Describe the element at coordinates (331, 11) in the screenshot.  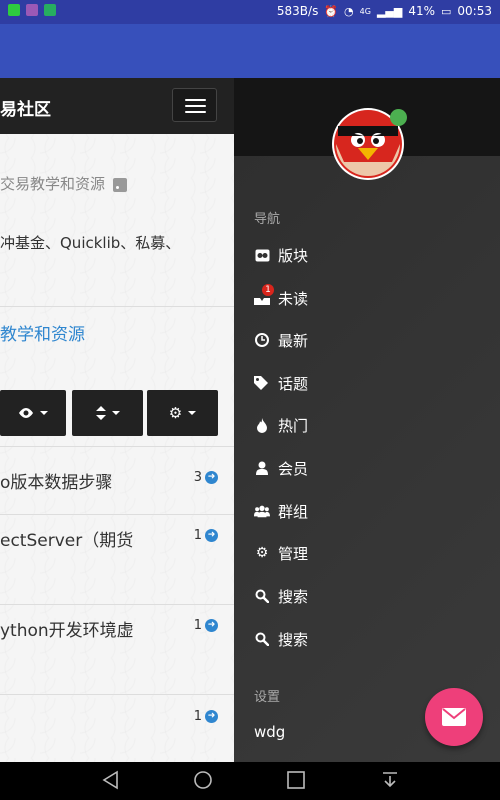
I see `alarm-icon: ⏰` at that location.